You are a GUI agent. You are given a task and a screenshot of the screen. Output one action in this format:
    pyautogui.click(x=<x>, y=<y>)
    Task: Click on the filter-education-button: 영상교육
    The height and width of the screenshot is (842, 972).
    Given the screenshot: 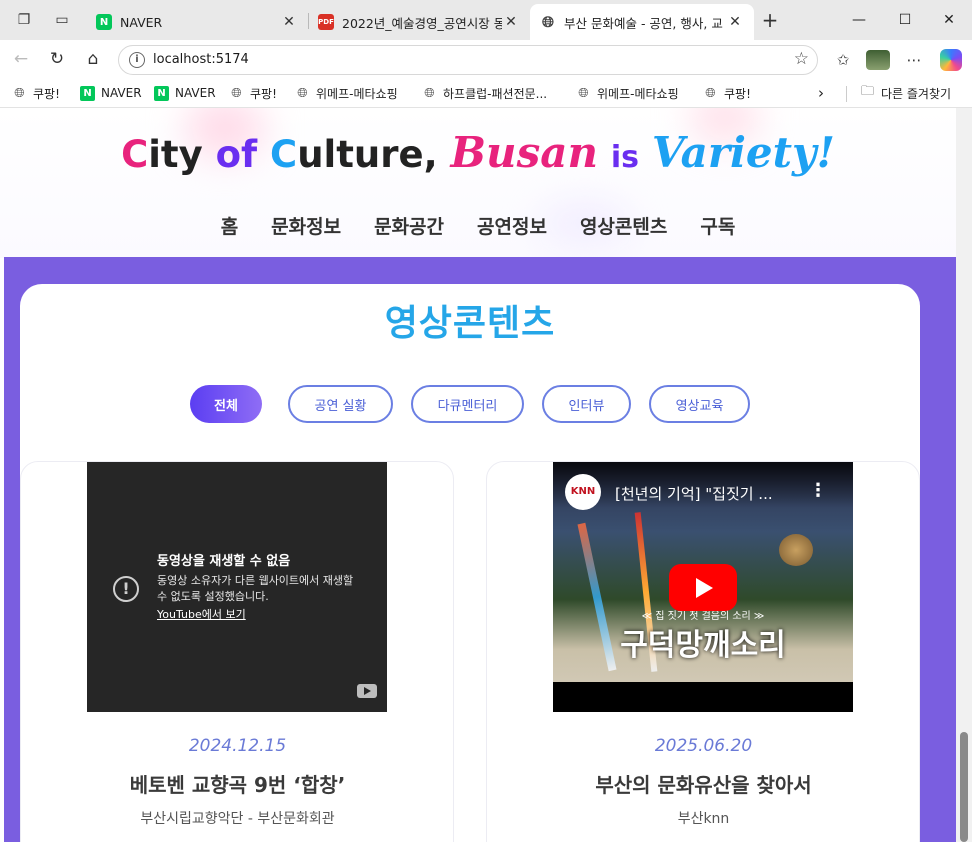 What is the action you would take?
    pyautogui.click(x=699, y=404)
    